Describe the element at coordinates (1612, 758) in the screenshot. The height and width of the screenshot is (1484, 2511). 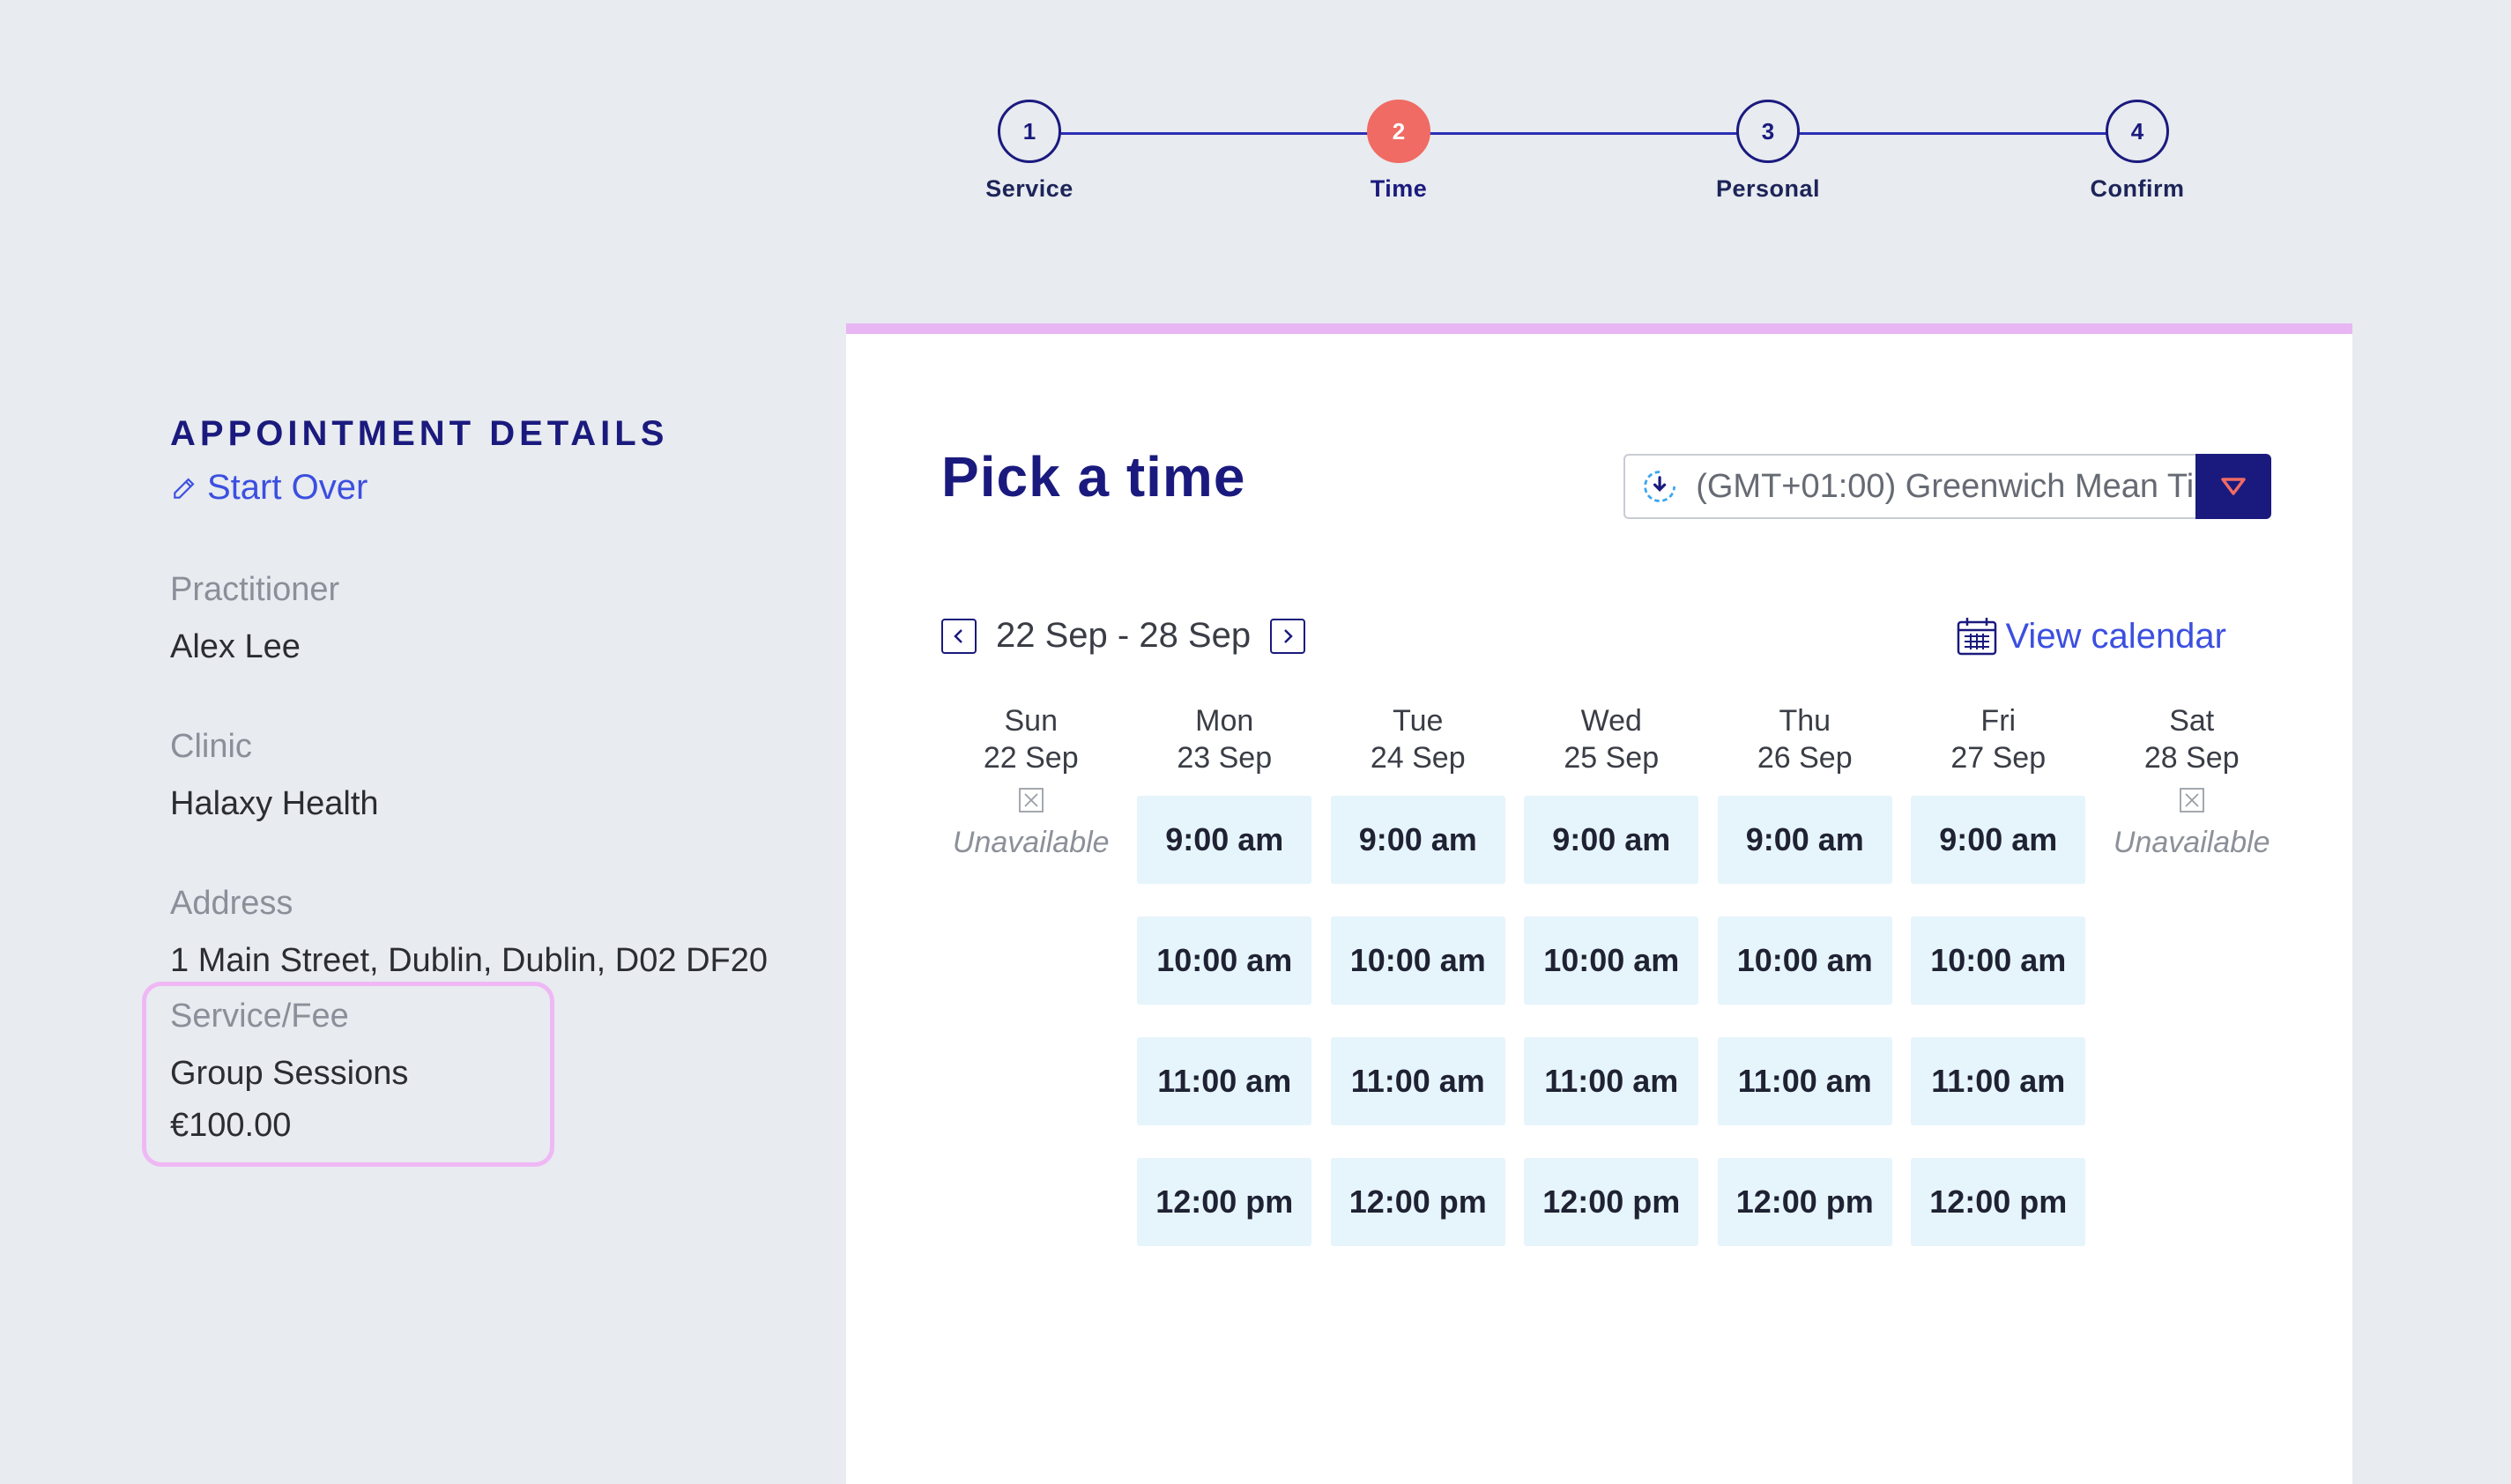
I see `day-date: 25 Sep` at that location.